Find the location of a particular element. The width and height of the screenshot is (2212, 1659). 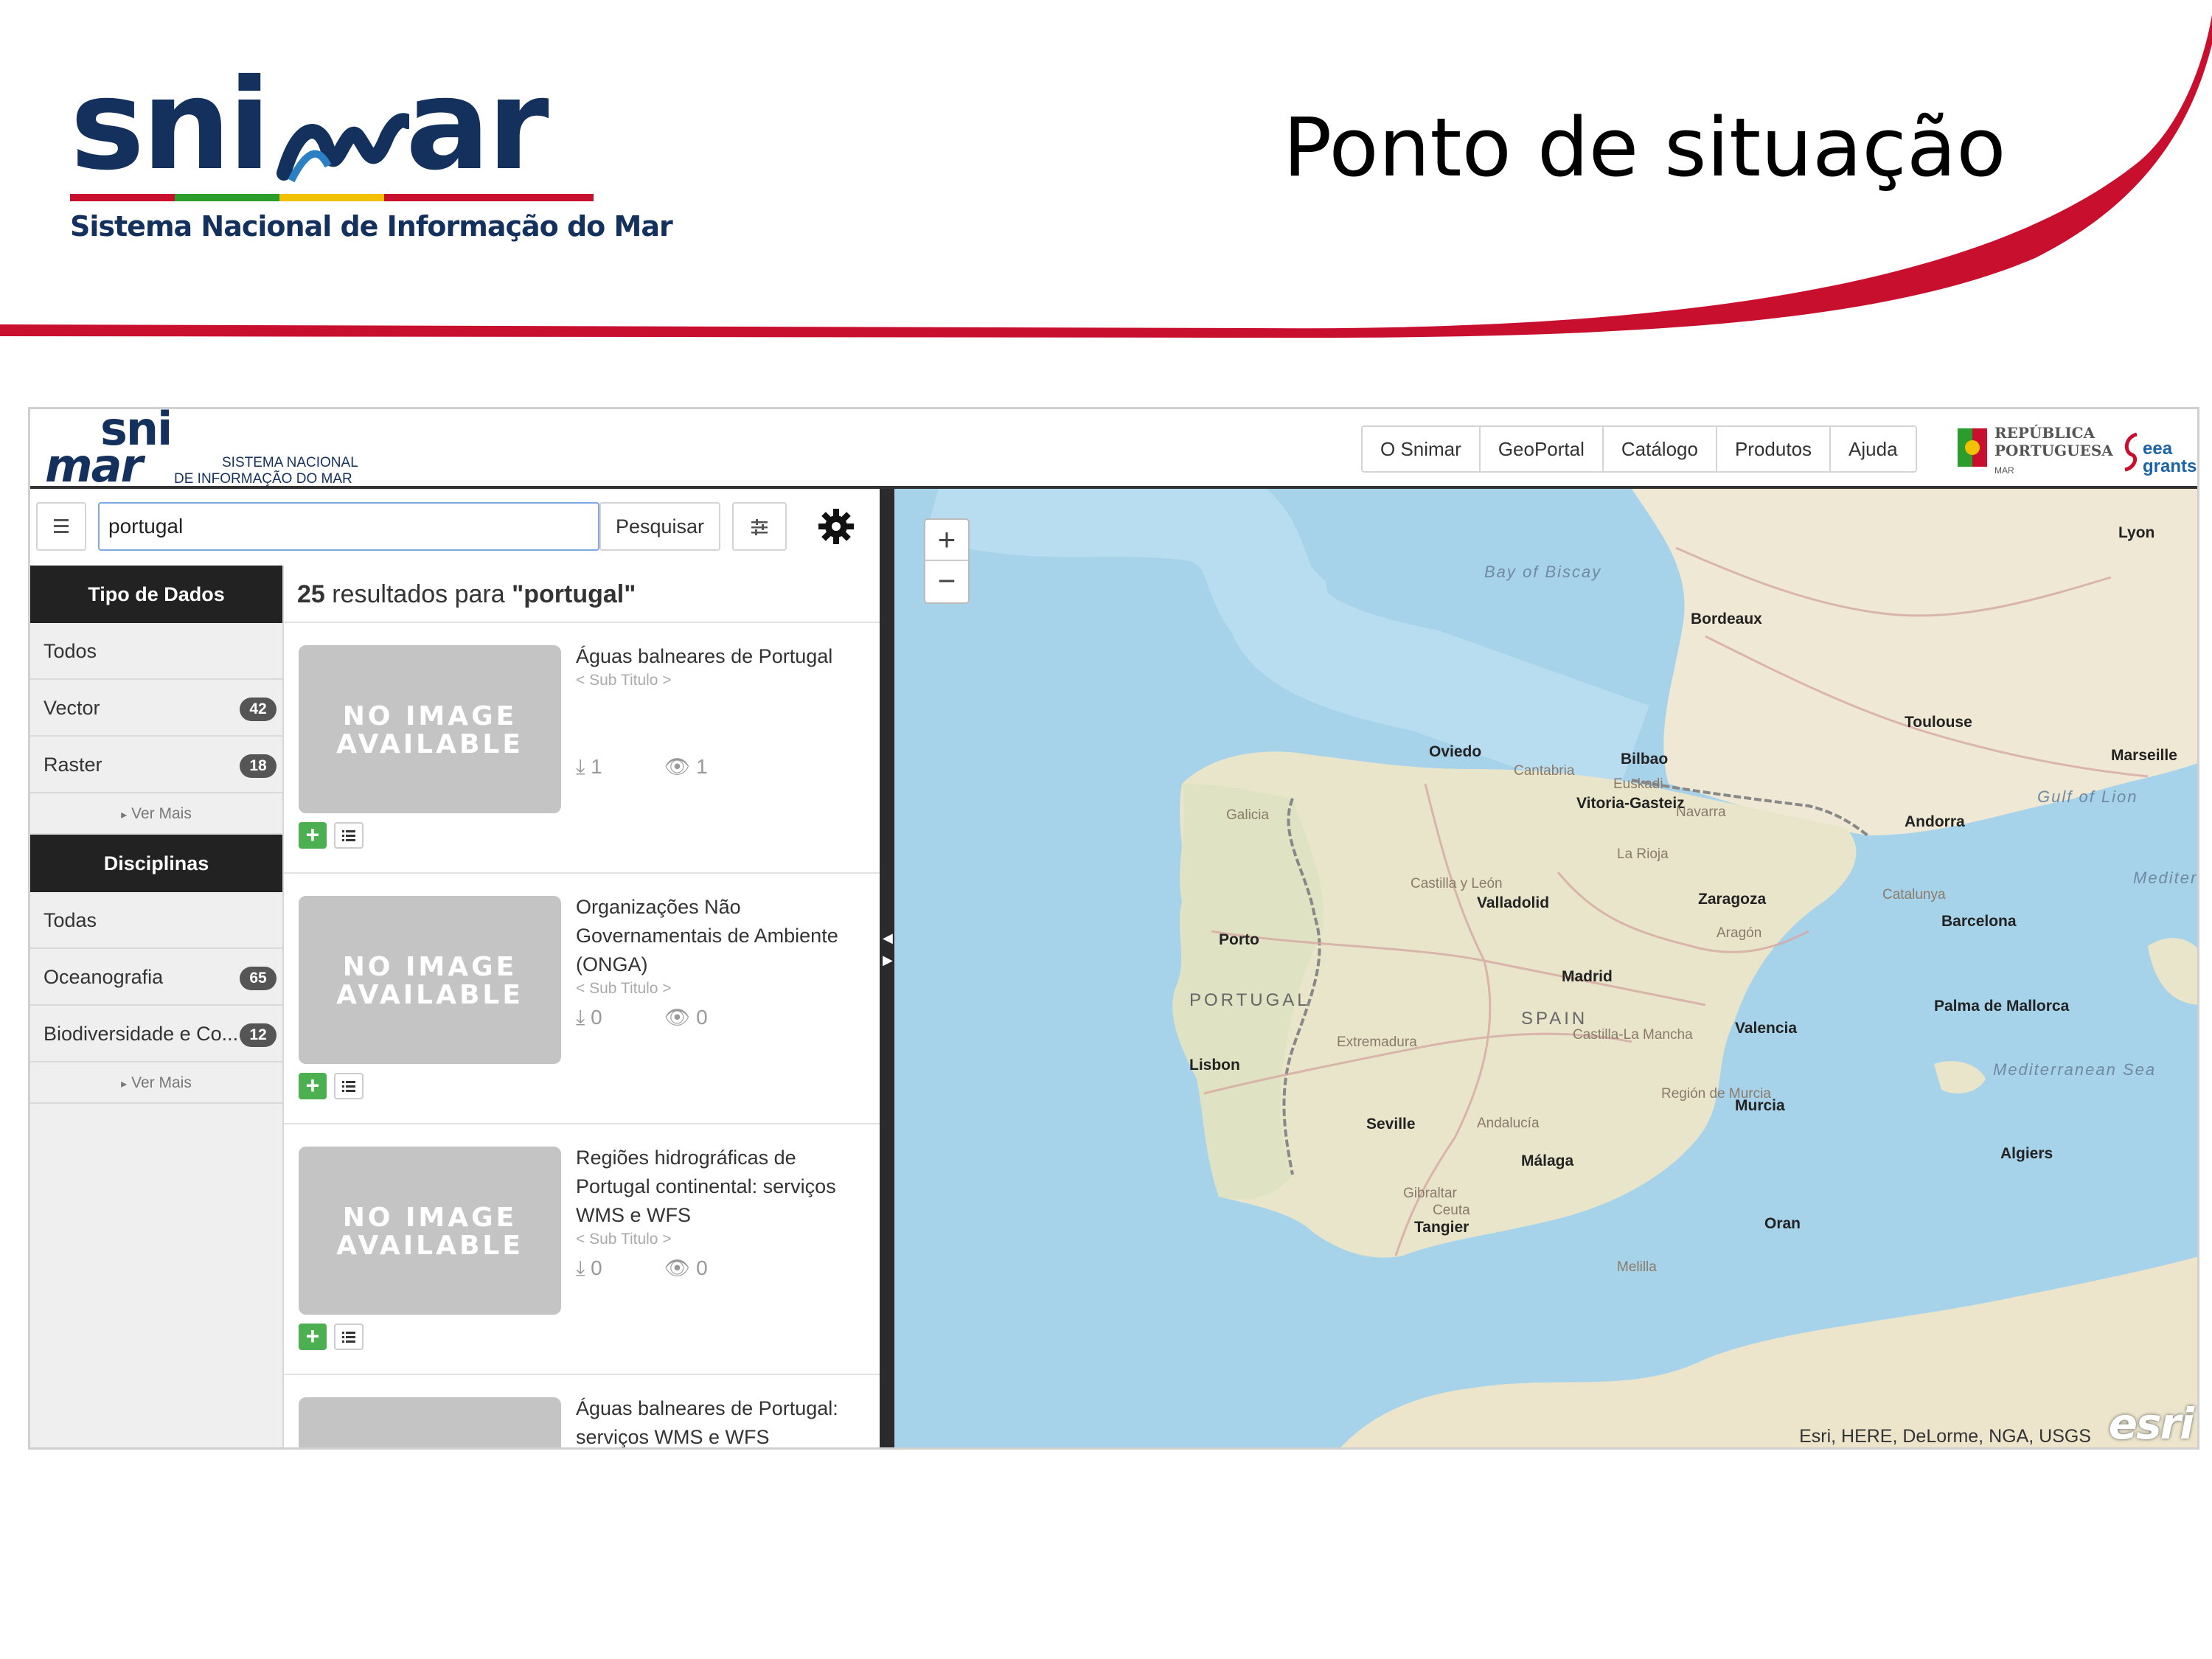

nav-produtos: Produtos is located at coordinates (1774, 449).